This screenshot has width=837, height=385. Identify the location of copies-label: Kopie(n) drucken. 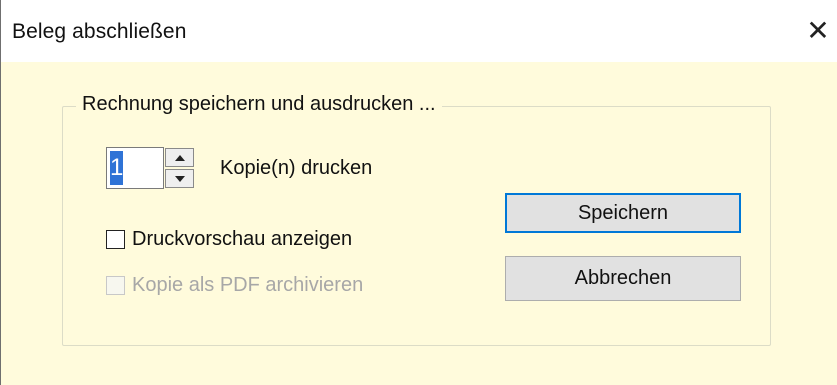
(296, 168).